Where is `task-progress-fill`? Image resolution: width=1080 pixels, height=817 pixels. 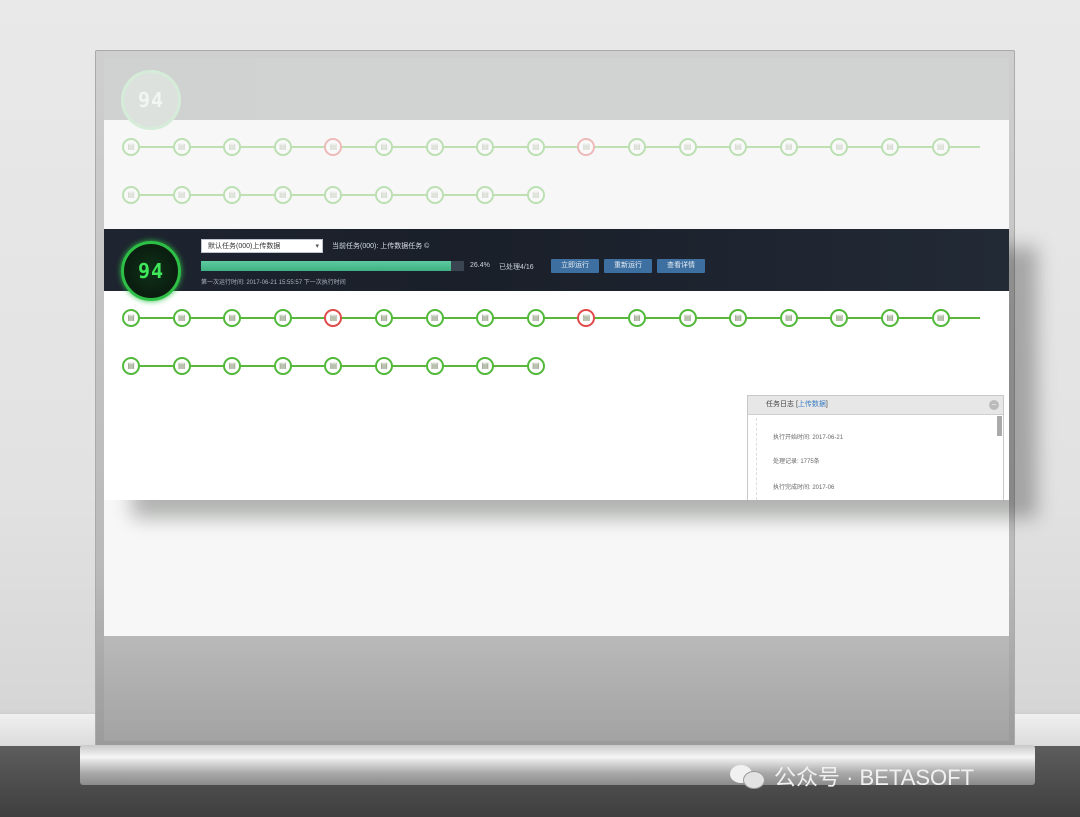 task-progress-fill is located at coordinates (326, 266).